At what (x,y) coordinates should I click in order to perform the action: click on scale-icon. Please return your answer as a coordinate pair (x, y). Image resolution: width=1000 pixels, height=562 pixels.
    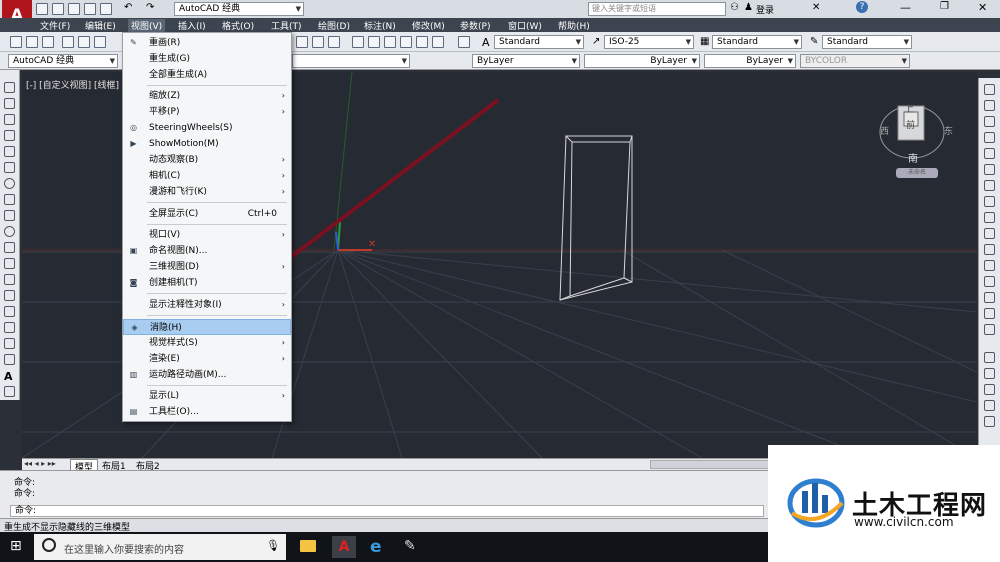
    Looking at the image, I should click on (989, 201).